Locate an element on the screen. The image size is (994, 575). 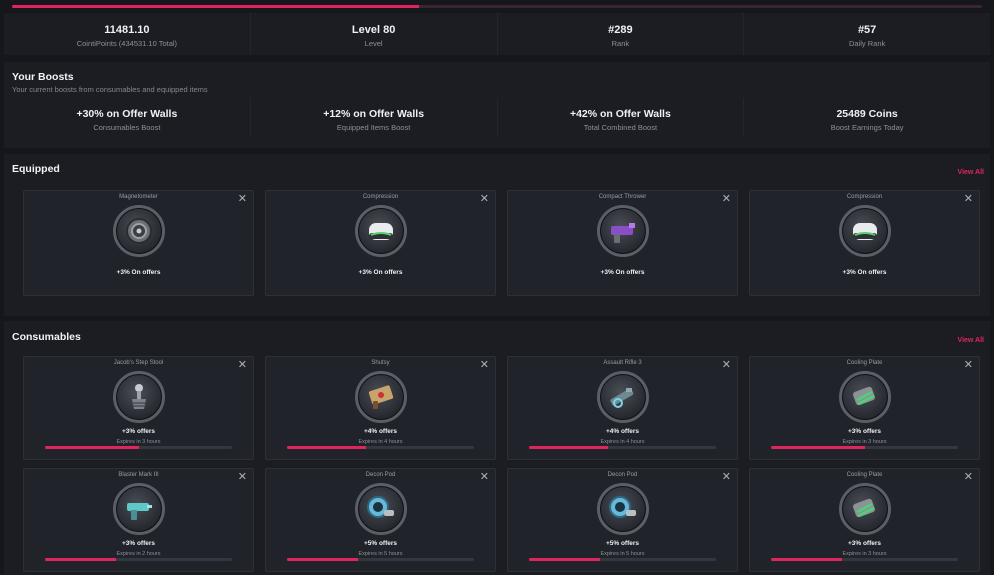
item-bonus: +5% offers is located at coordinates (622, 543).